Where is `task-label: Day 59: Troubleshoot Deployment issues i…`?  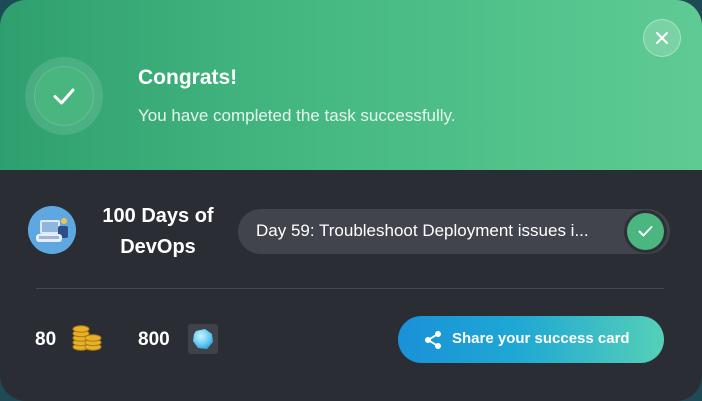
task-label: Day 59: Troubleshoot Deployment issues i… is located at coordinates (422, 230).